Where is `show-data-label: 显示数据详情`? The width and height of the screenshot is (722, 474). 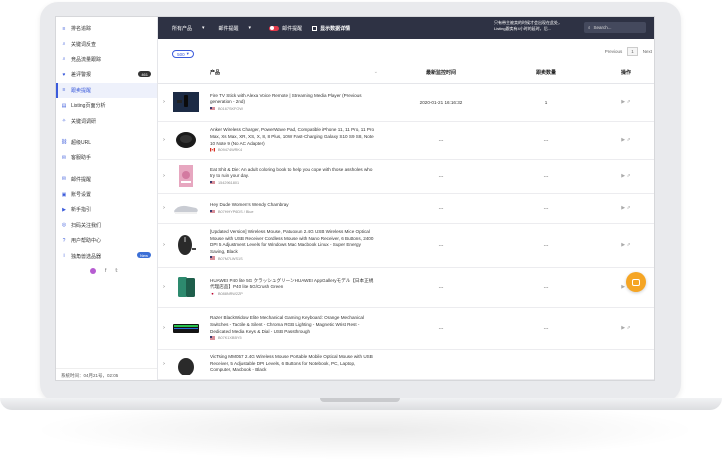
show-data-label: 显示数据详情 is located at coordinates (335, 28).